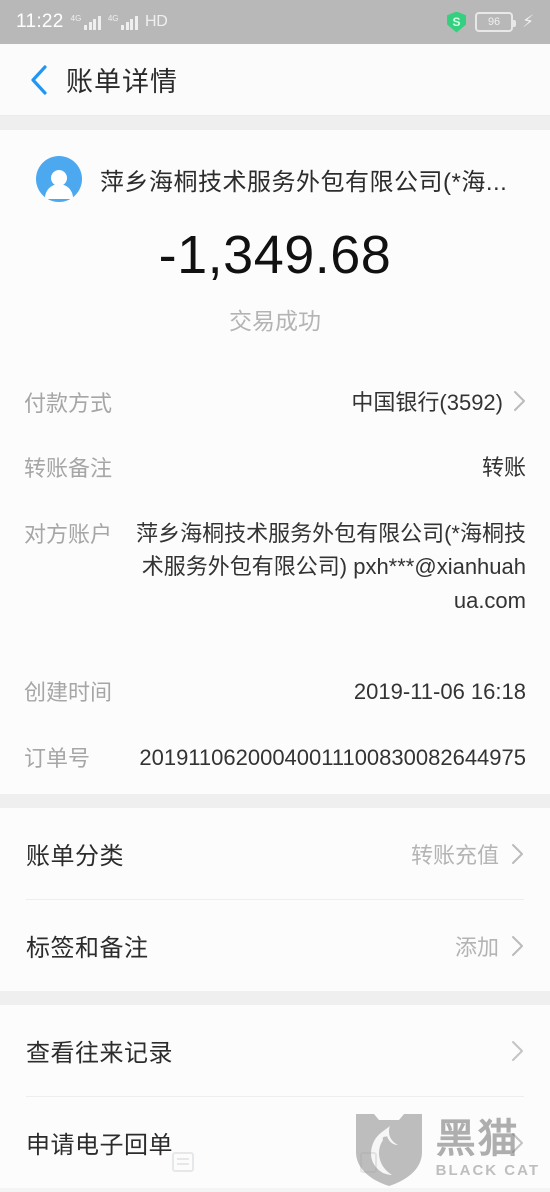  I want to click on page-header: 账单详情, so click(275, 80).